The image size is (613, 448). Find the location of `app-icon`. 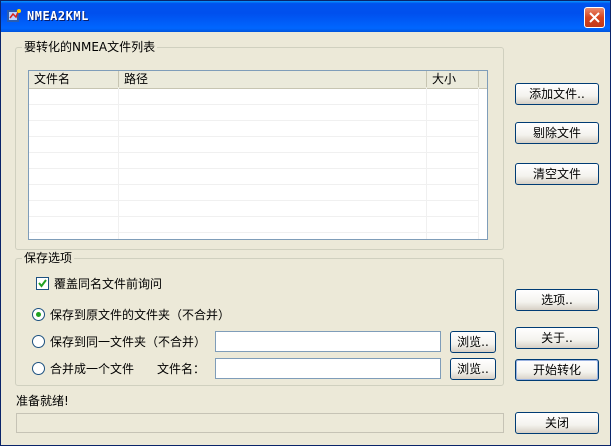

app-icon is located at coordinates (14, 15).